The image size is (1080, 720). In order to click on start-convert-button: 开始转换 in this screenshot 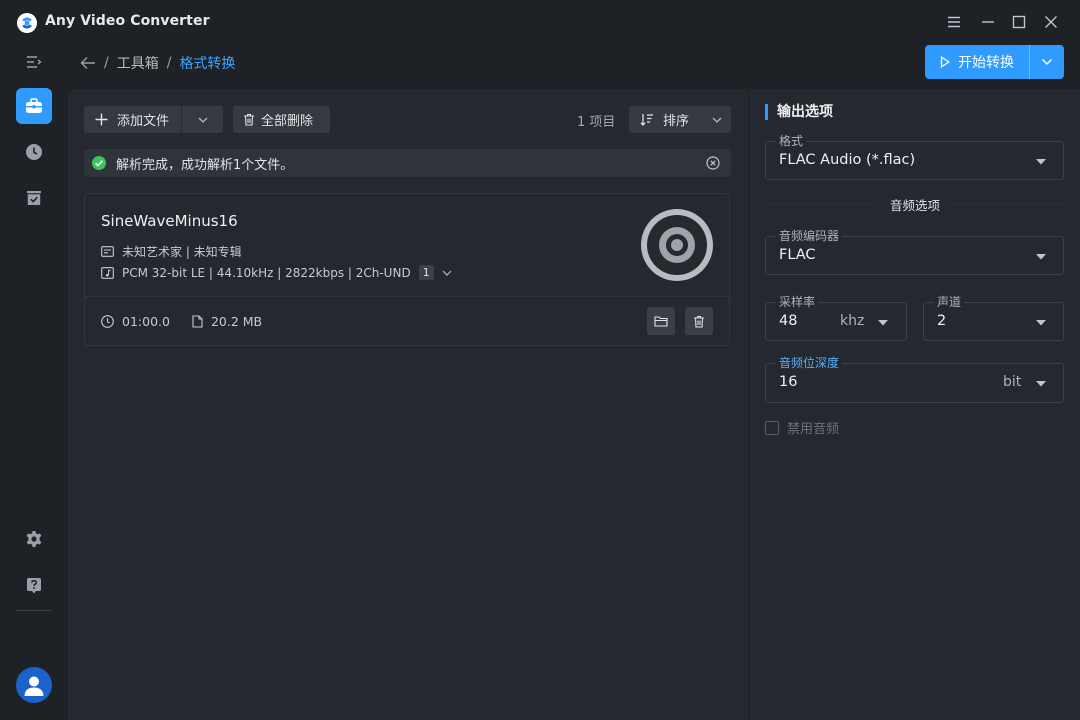, I will do `click(977, 62)`.